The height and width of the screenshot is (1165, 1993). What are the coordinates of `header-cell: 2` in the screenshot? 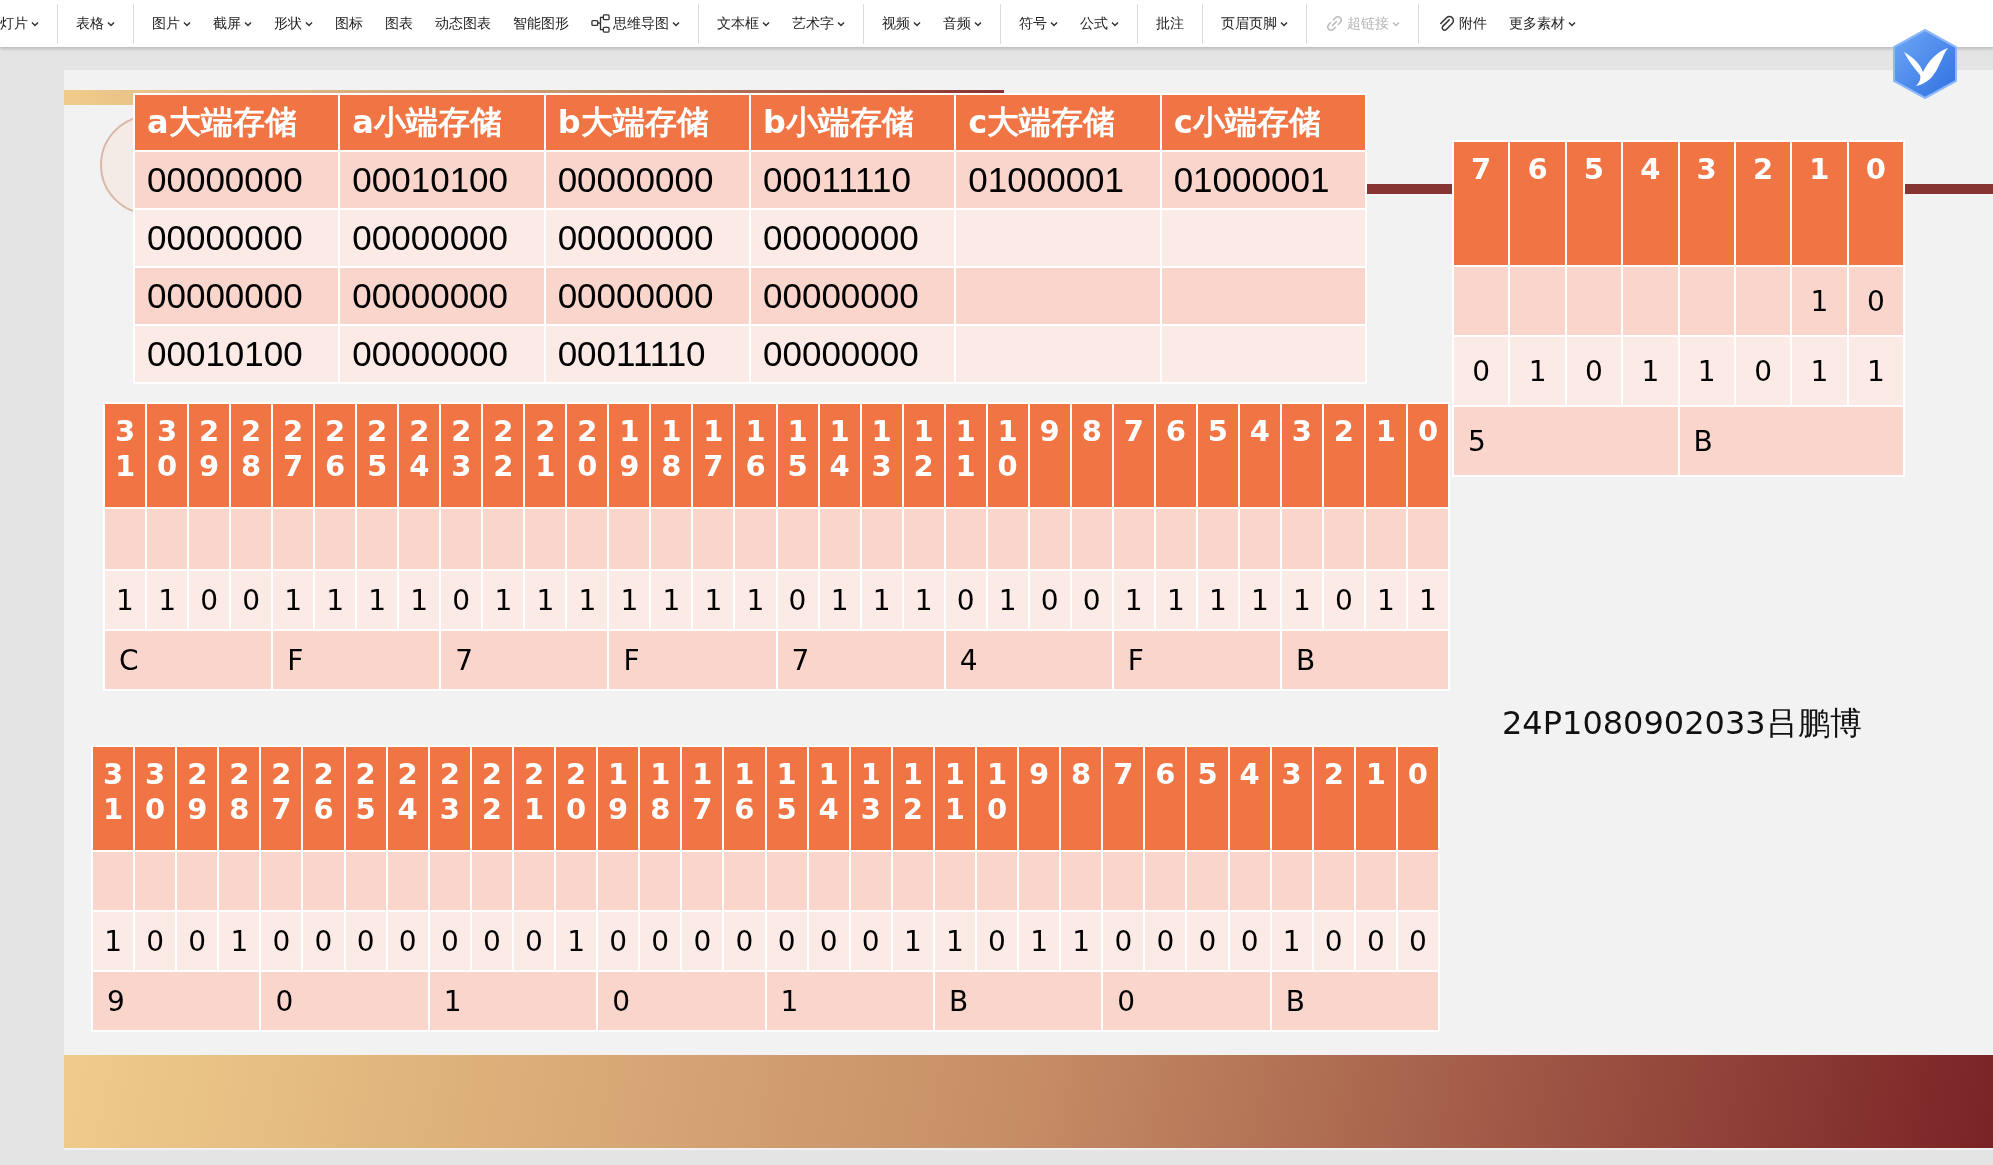 It's located at (1333, 798).